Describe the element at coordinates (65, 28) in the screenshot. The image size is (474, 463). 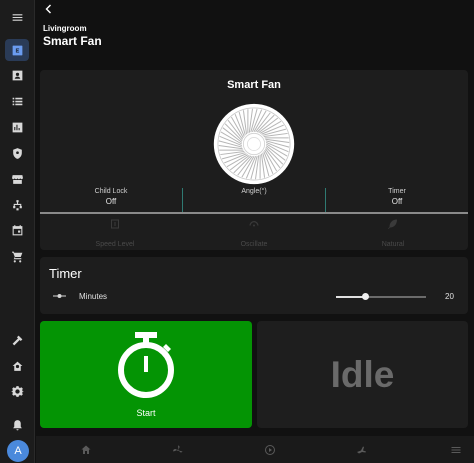
I see `room-name: Livingroom` at that location.